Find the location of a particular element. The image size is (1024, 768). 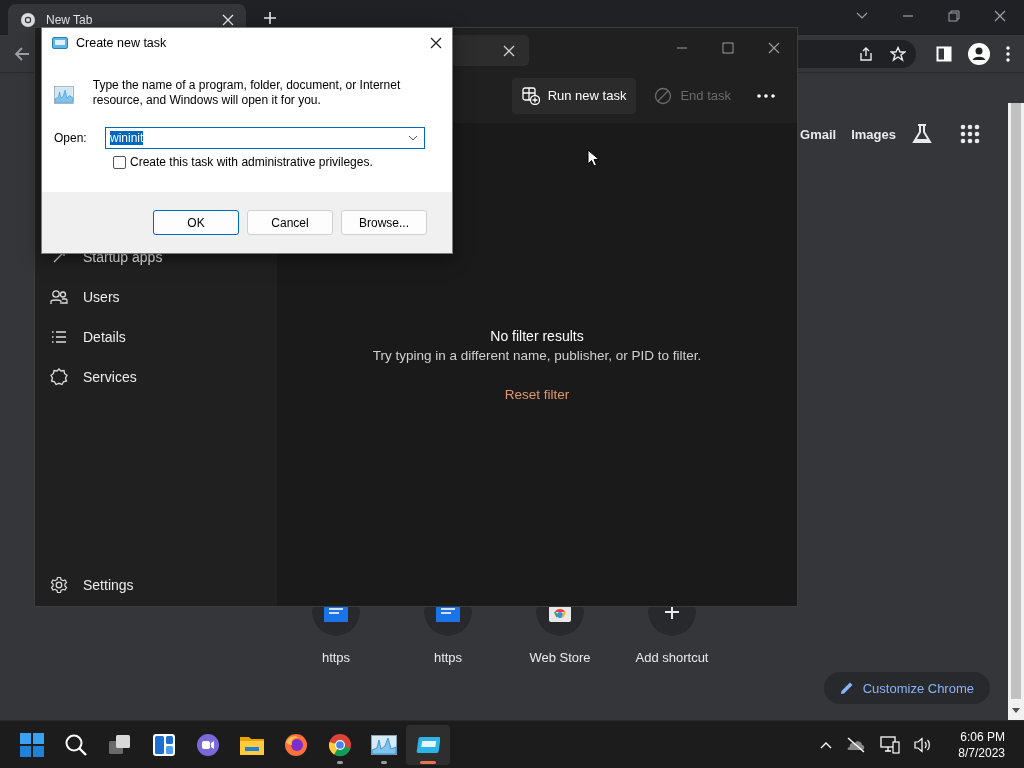

open-combobox: wininit is located at coordinates (265, 138).